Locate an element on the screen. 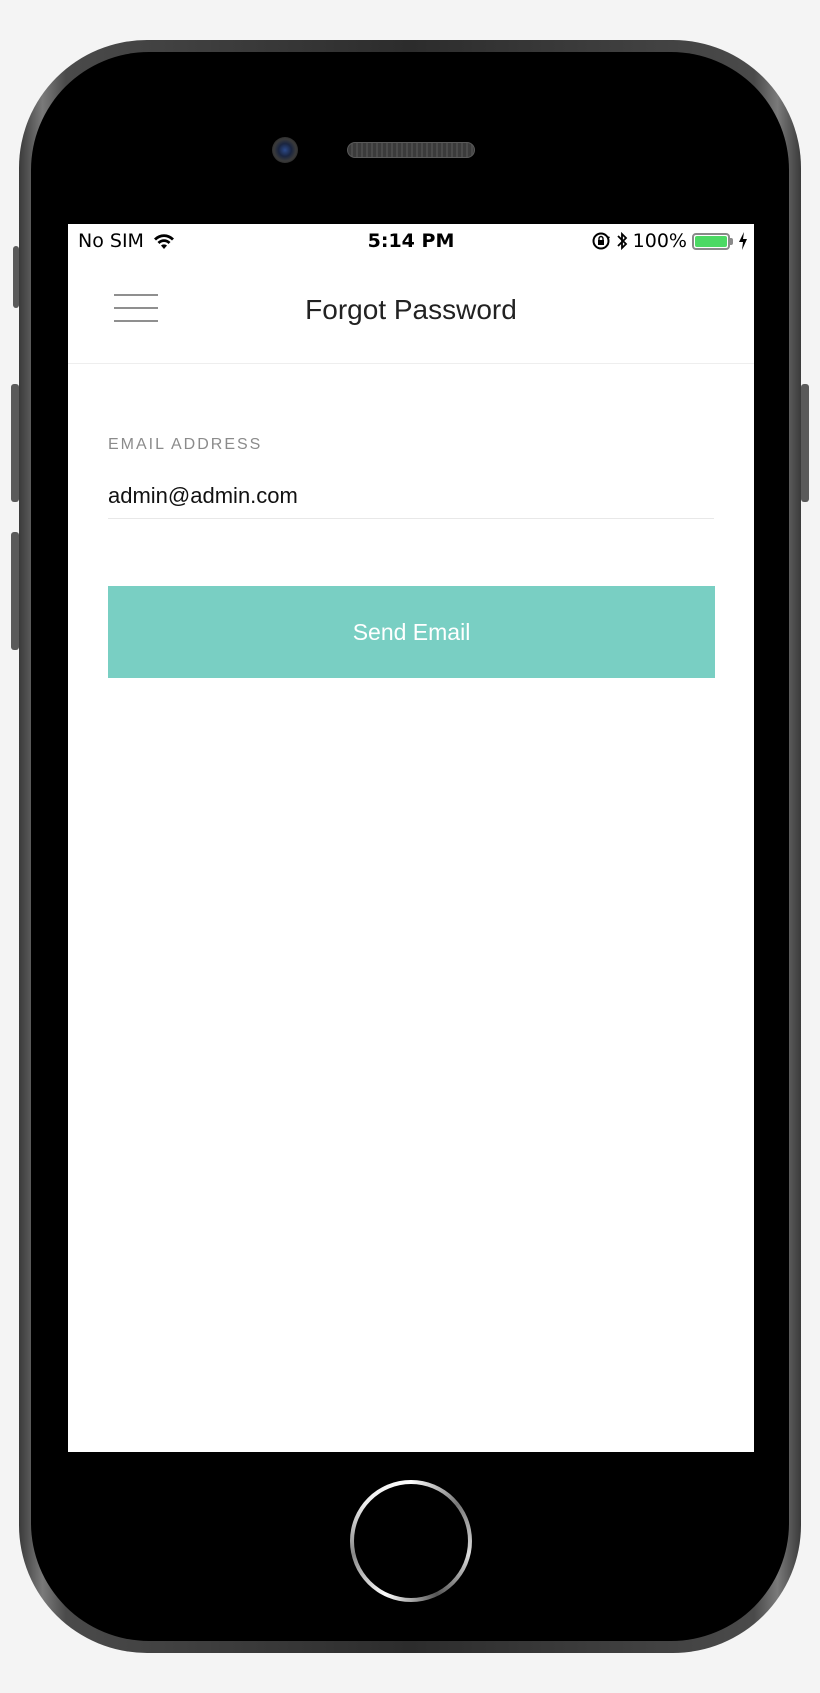 This screenshot has height=1693, width=820. email-label: EMAIL ADDRESS is located at coordinates (185, 444).